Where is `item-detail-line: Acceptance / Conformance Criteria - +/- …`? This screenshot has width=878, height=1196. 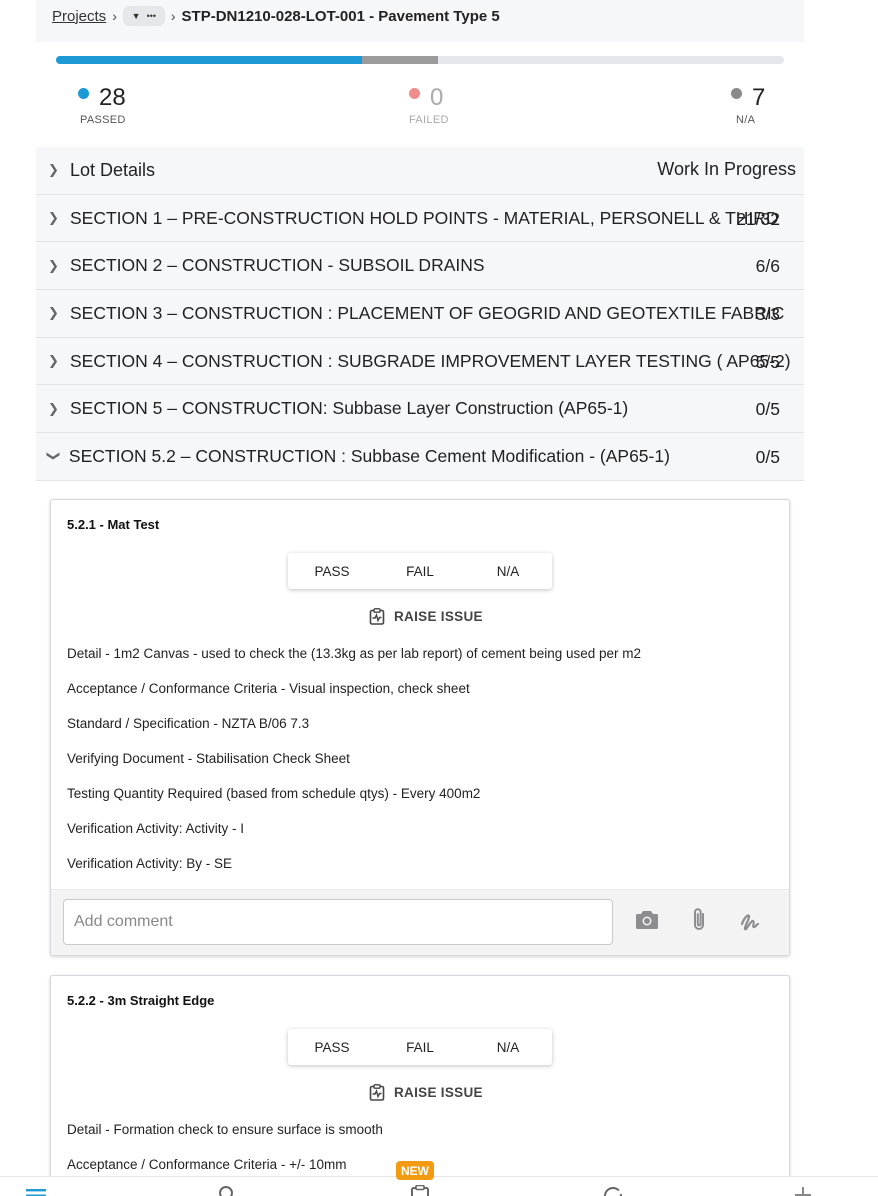 item-detail-line: Acceptance / Conformance Criteria - +/- … is located at coordinates (207, 1164).